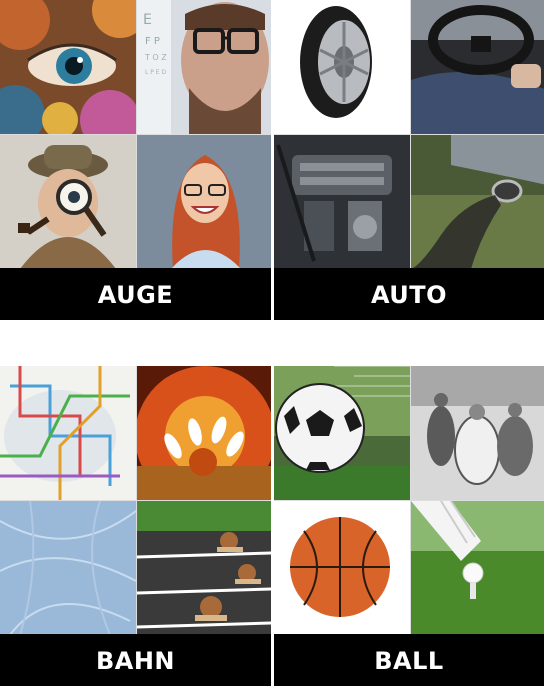 This screenshot has height=690, width=544. What do you see at coordinates (68, 201) in the screenshot?
I see `detective-magnifier-image` at bounding box center [68, 201].